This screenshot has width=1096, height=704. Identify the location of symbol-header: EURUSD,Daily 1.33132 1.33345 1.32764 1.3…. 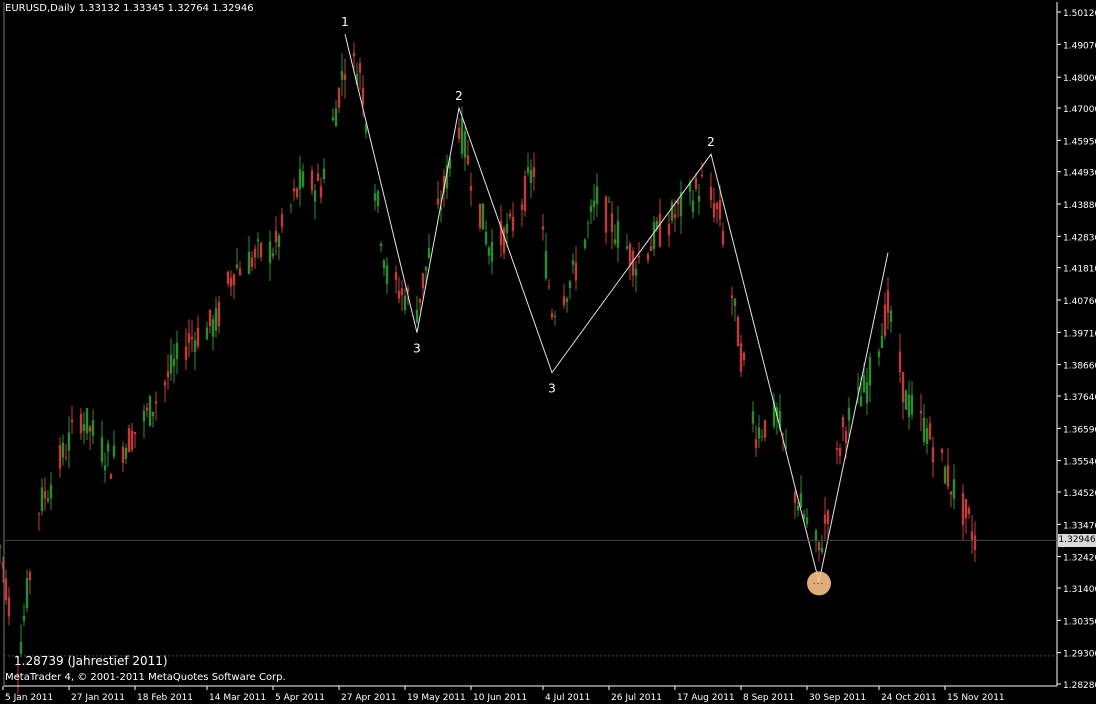
(129, 8).